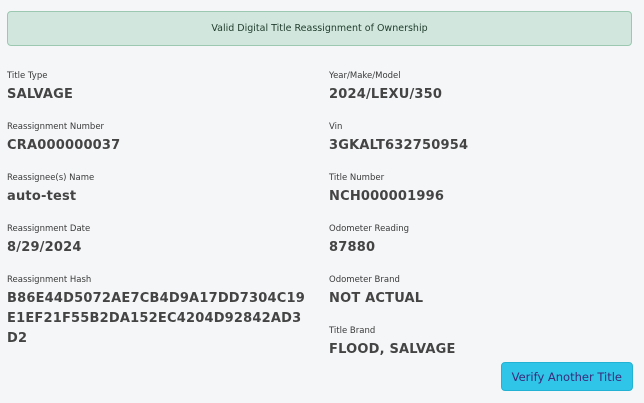  Describe the element at coordinates (336, 127) in the screenshot. I see `field-label: Vin` at that location.